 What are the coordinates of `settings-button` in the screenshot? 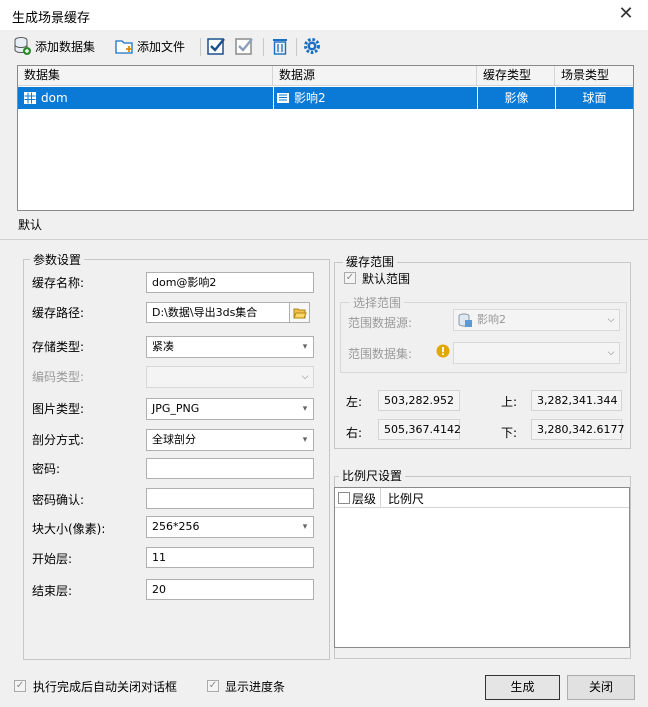 It's located at (312, 46).